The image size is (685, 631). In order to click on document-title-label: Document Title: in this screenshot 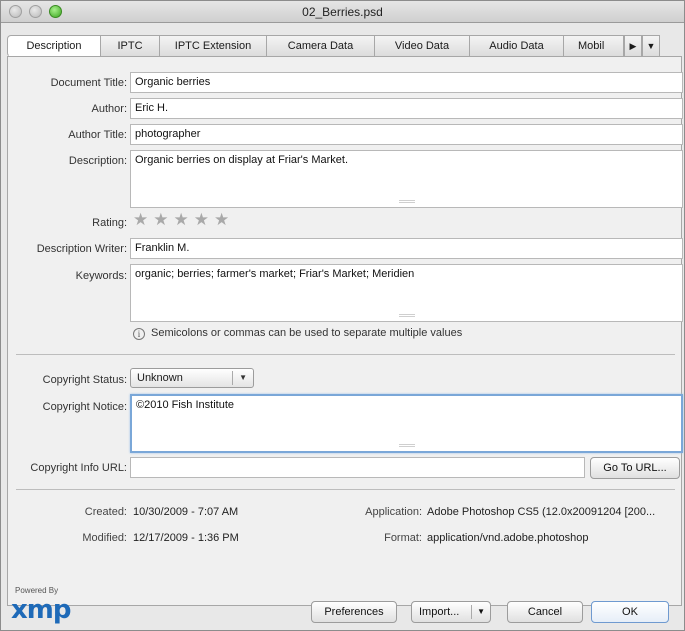, I will do `click(88, 83)`.